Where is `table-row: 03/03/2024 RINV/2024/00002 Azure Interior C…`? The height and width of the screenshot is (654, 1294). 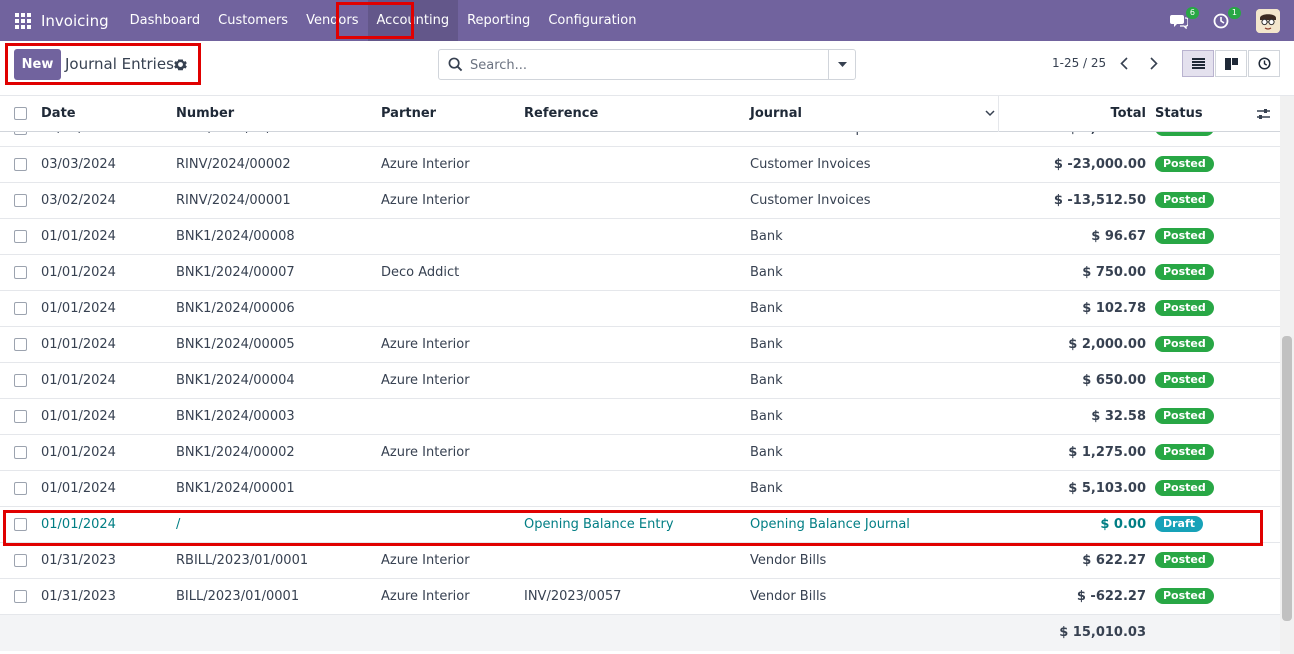 table-row: 03/03/2024 RINV/2024/00002 Azure Interior C… is located at coordinates (640, 165).